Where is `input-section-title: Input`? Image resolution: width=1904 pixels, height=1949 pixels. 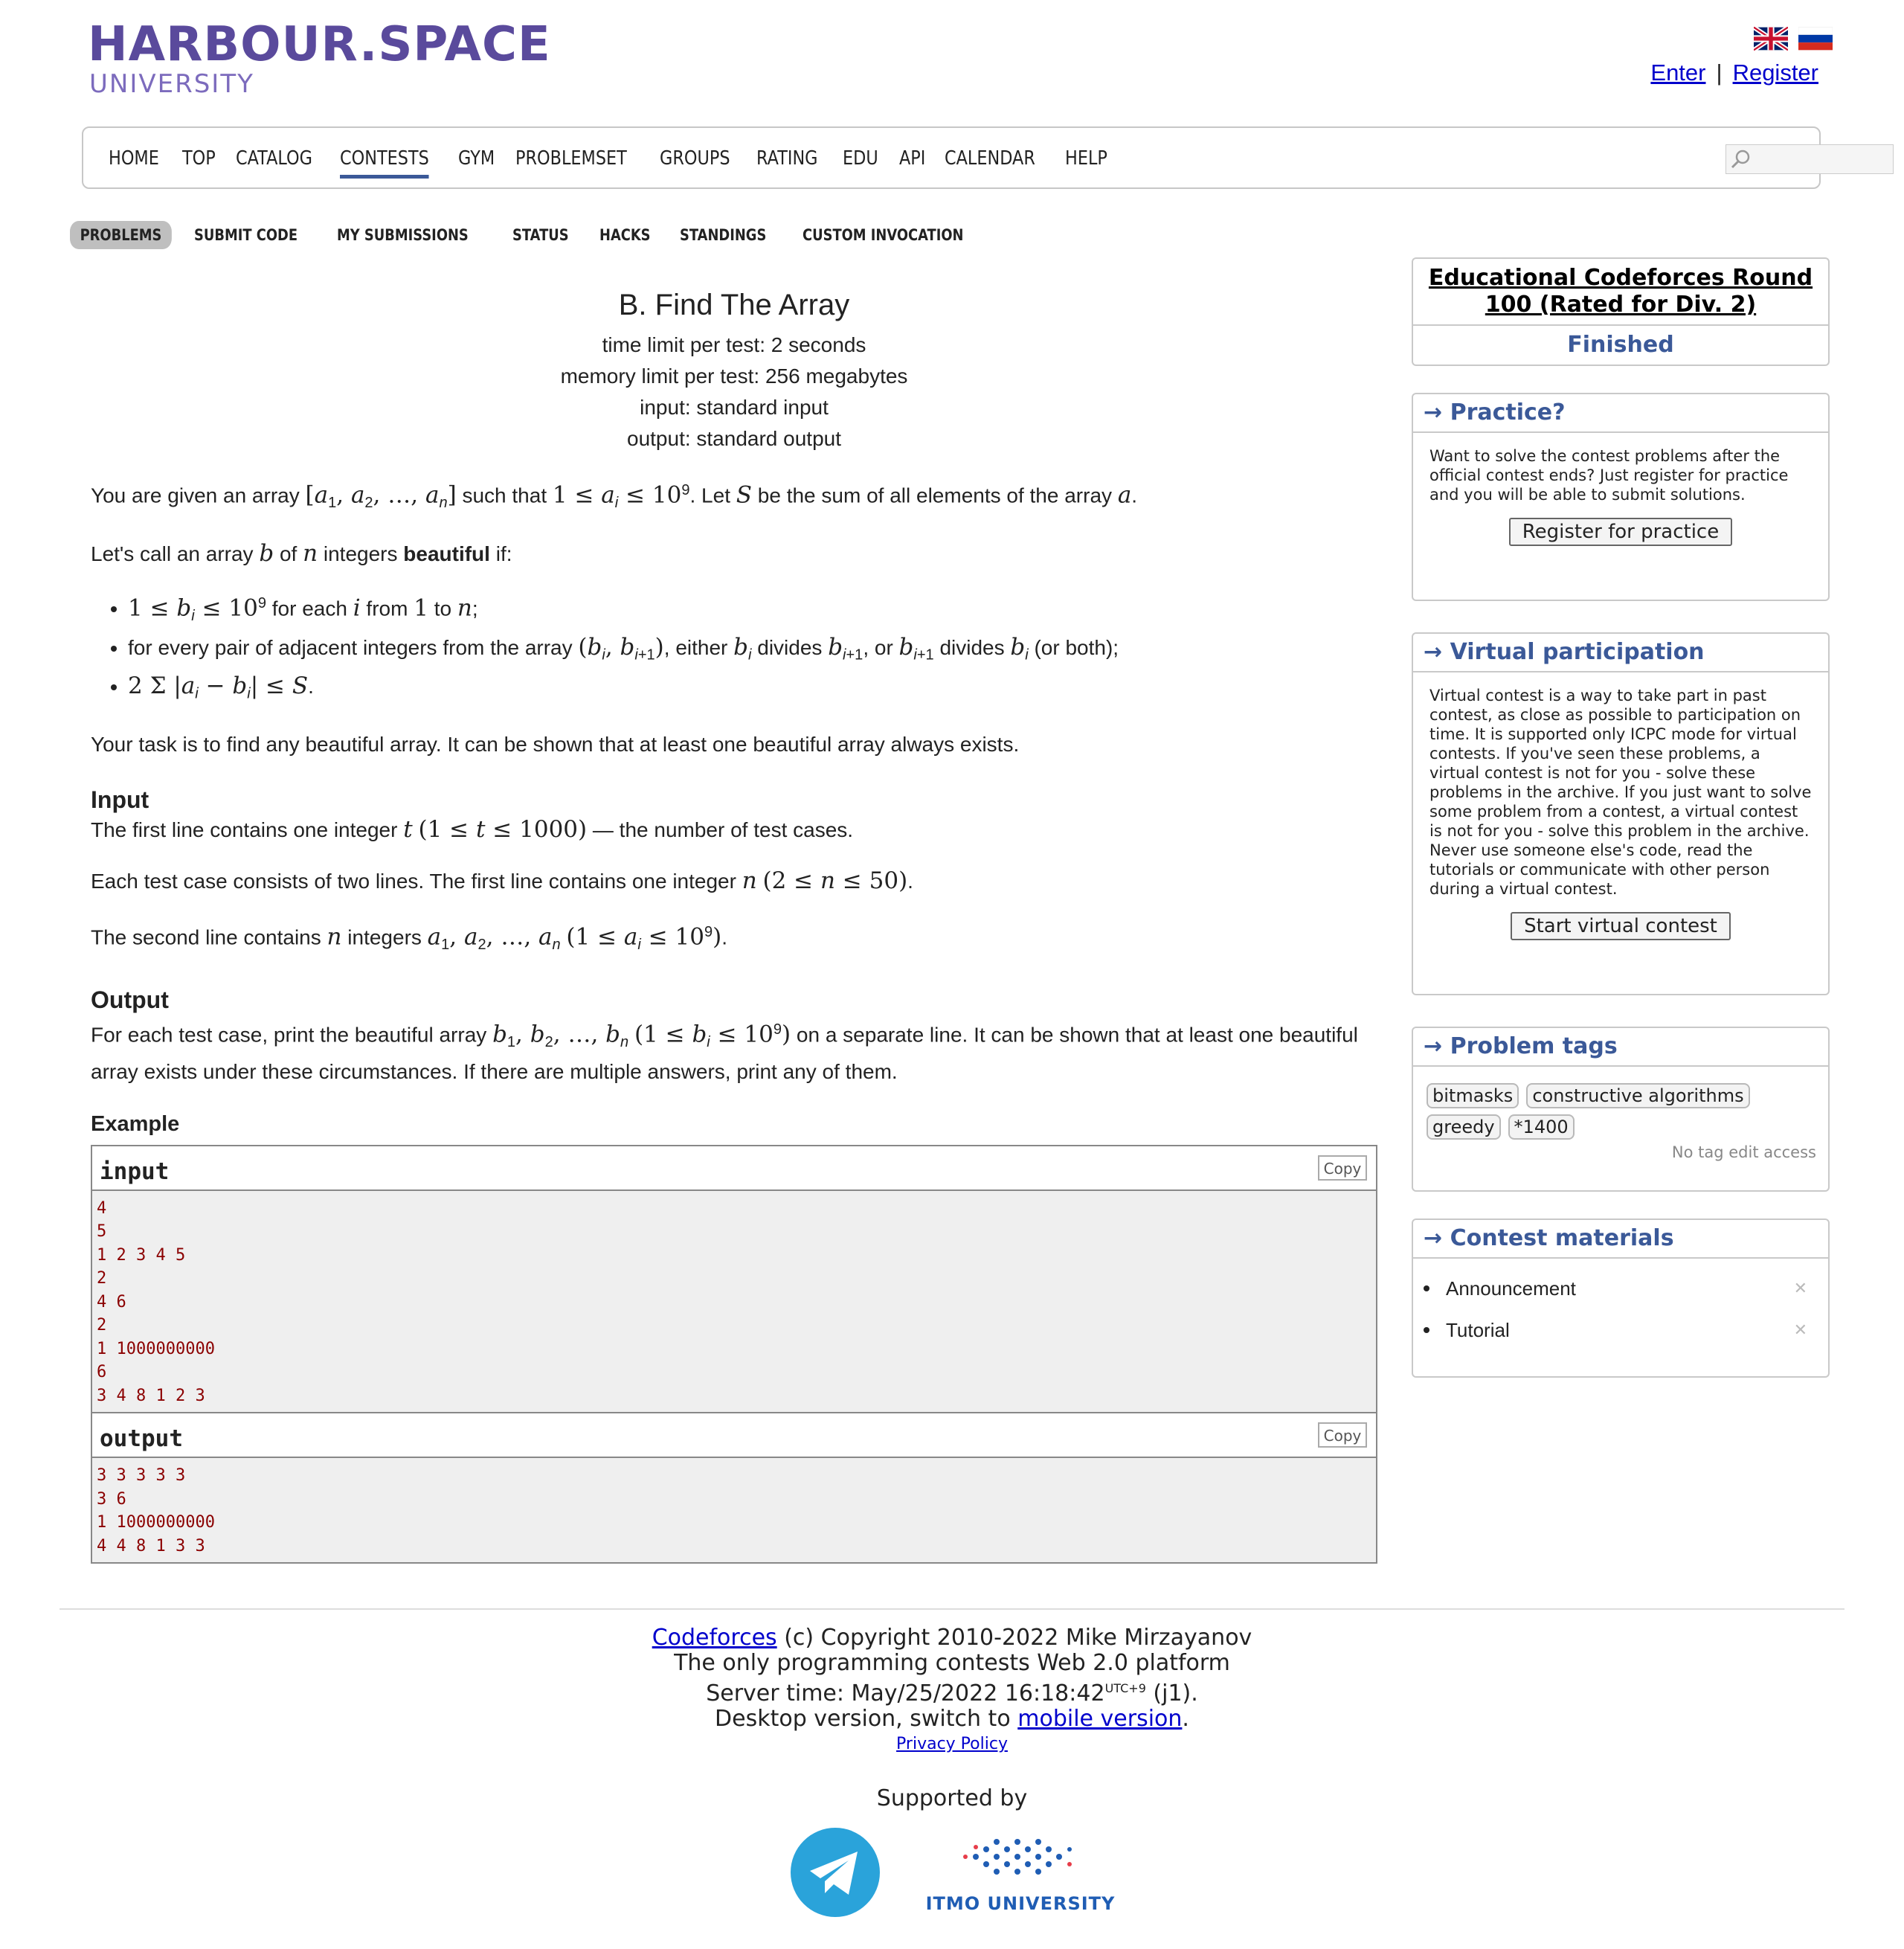
input-section-title: Input is located at coordinates (120, 800).